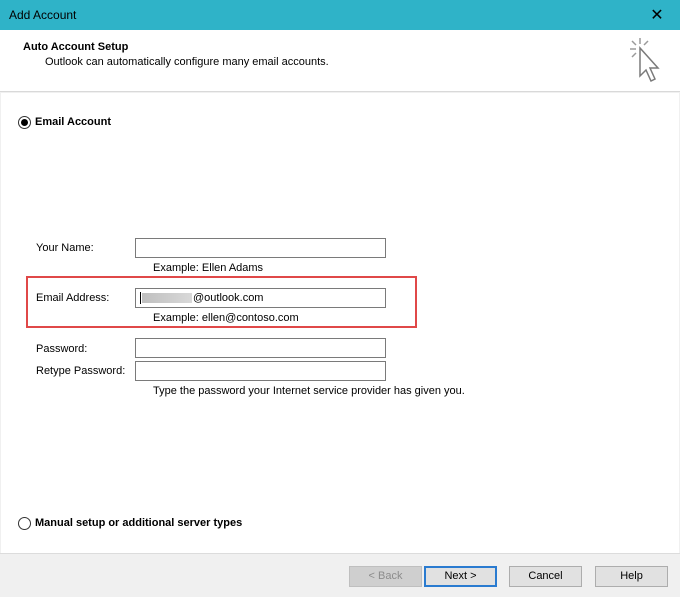 The width and height of the screenshot is (680, 597). Describe the element at coordinates (260, 248) in the screenshot. I see `your-name-field` at that location.